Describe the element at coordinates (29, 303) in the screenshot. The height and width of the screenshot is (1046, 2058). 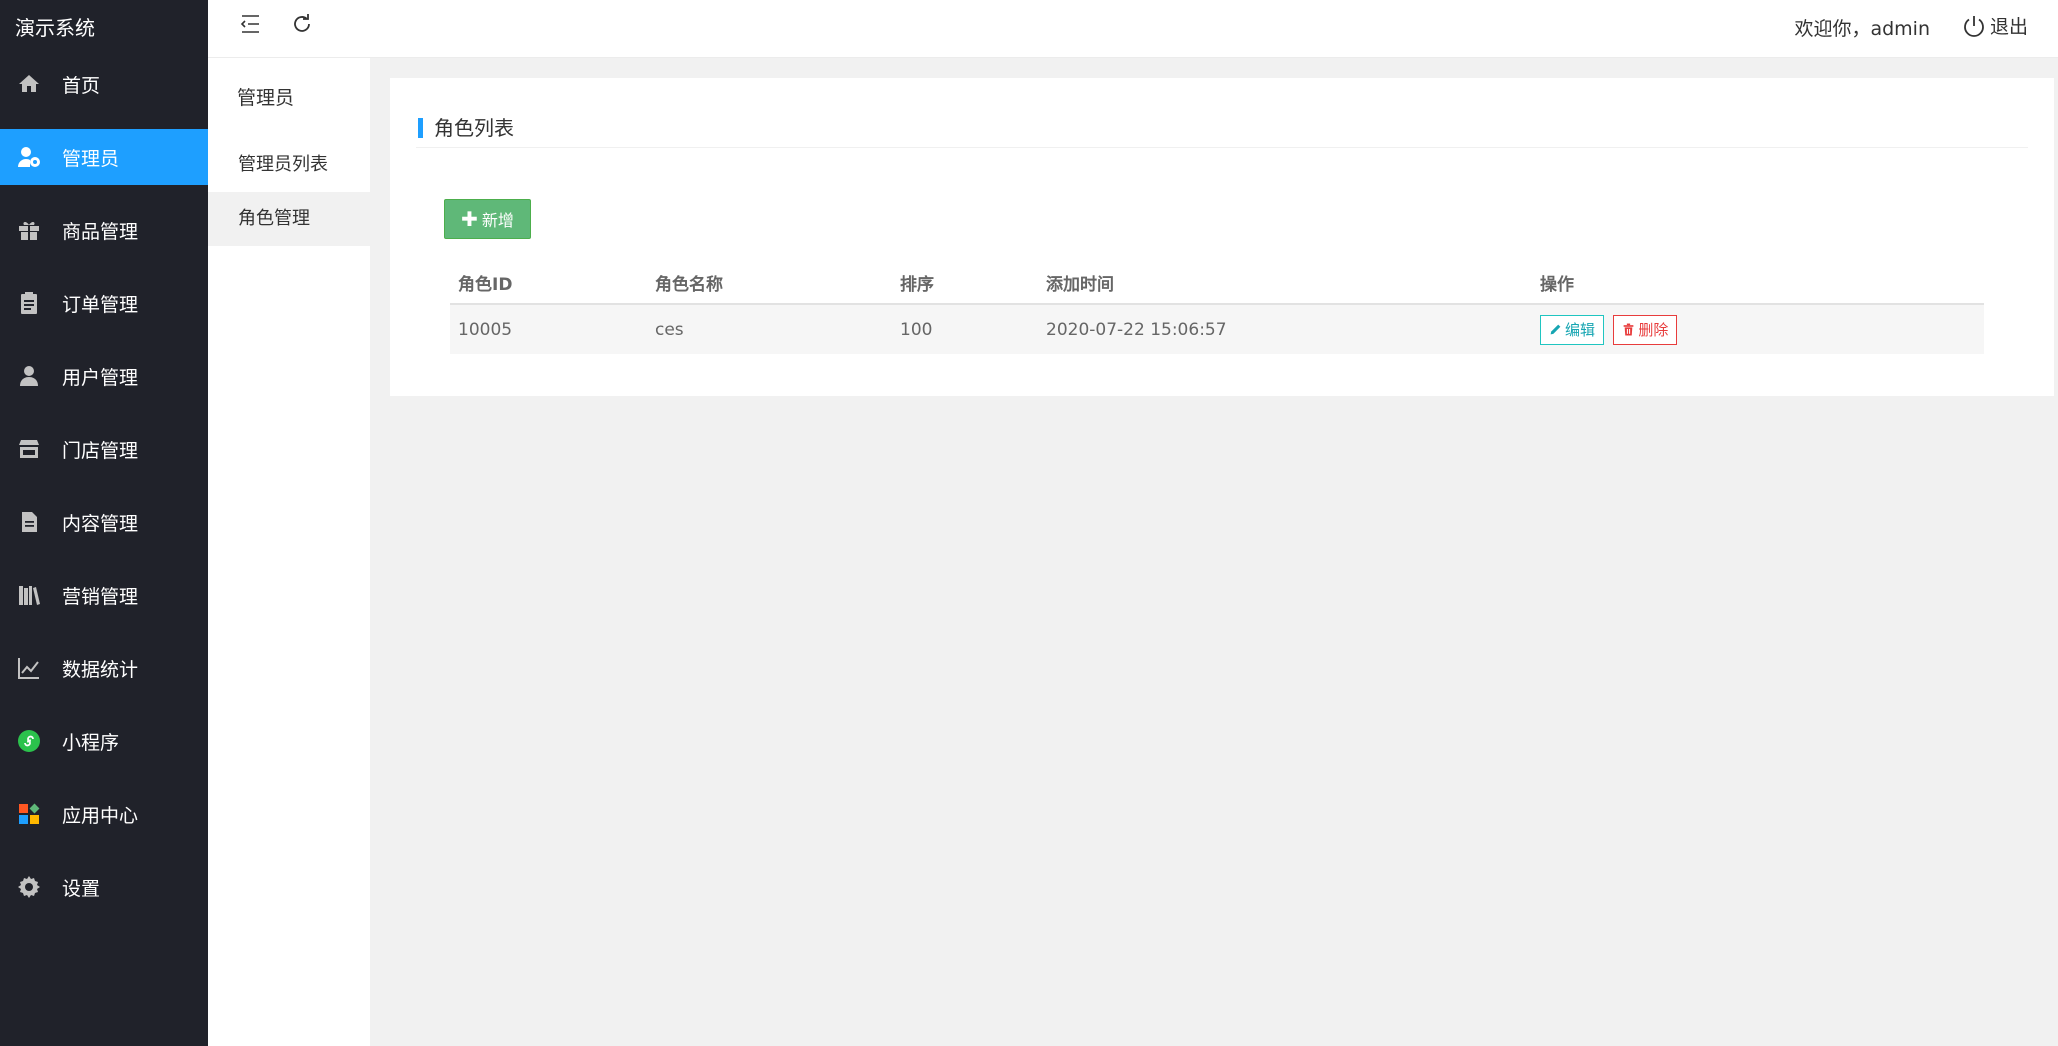
I see `clipboard-icon` at that location.